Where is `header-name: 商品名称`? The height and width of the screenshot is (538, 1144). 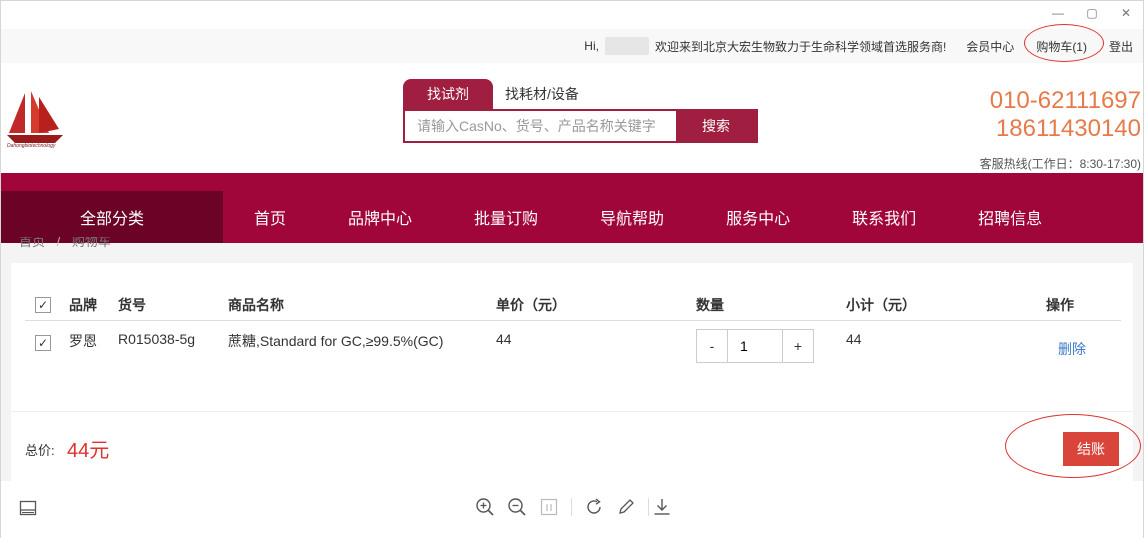
header-name: 商品名称 is located at coordinates (256, 304).